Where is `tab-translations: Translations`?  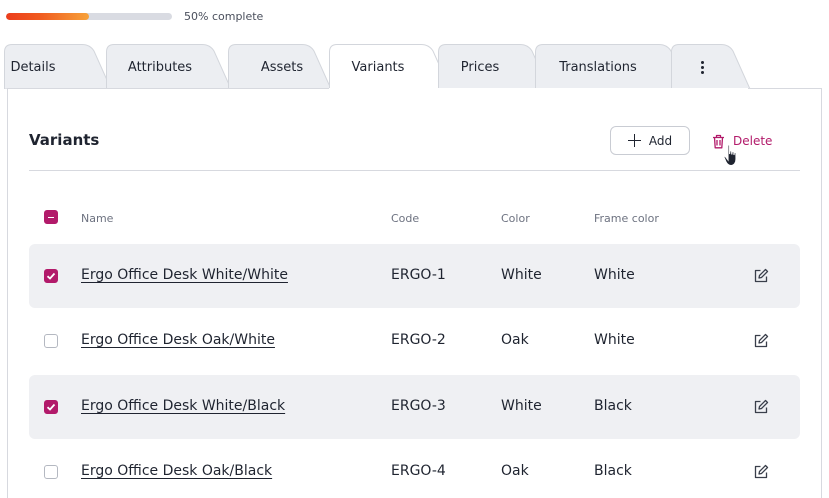
tab-translations: Translations is located at coordinates (612, 66).